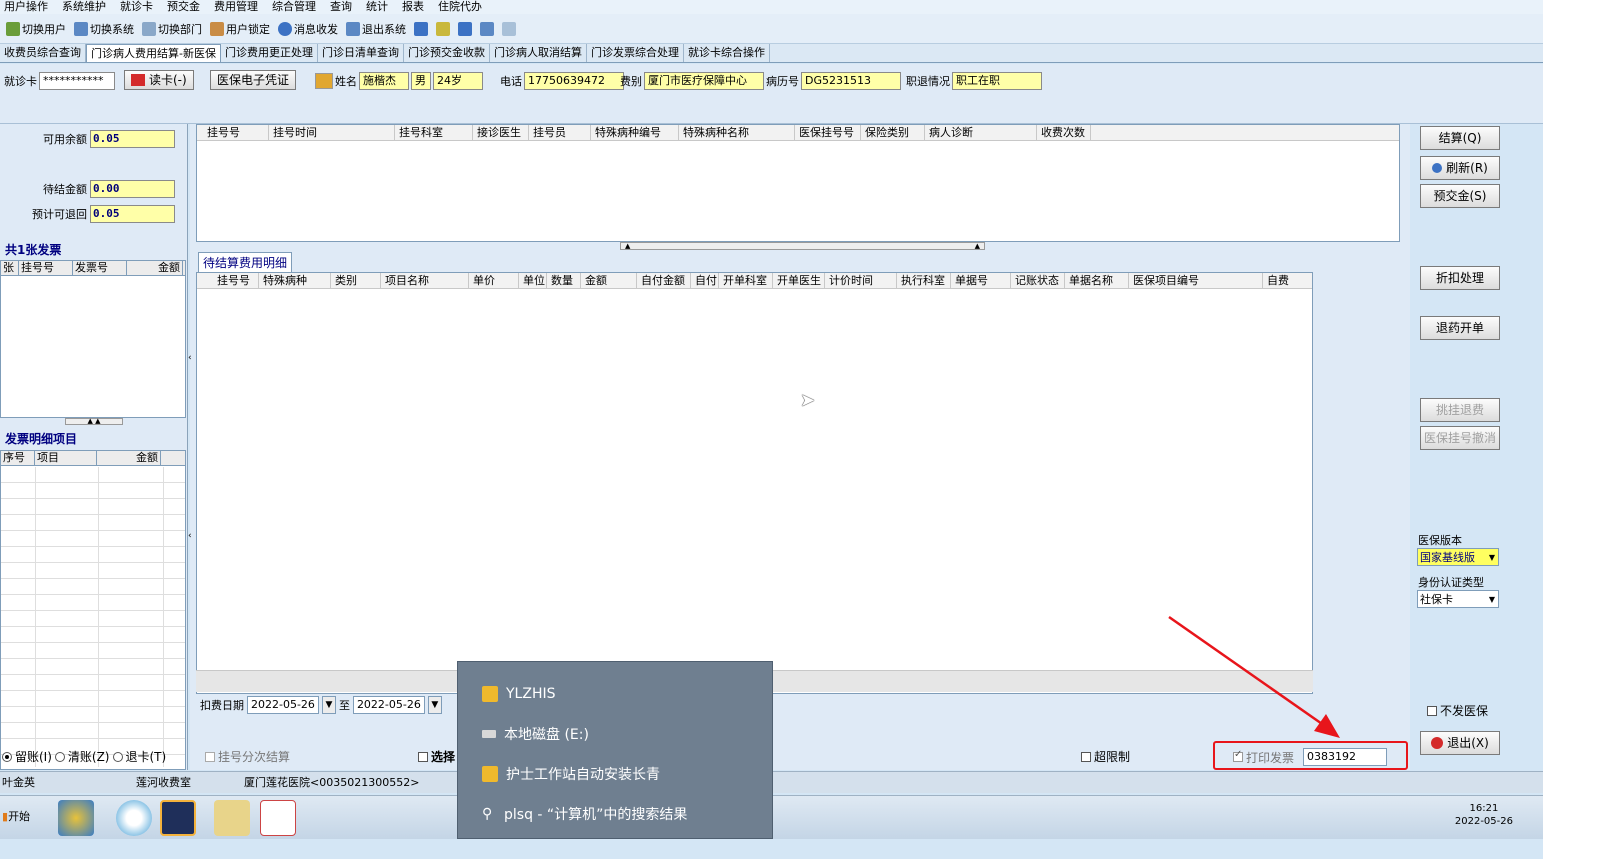 The width and height of the screenshot is (1605, 859). I want to click on splitter-main: ▲ ▲, so click(802, 246).